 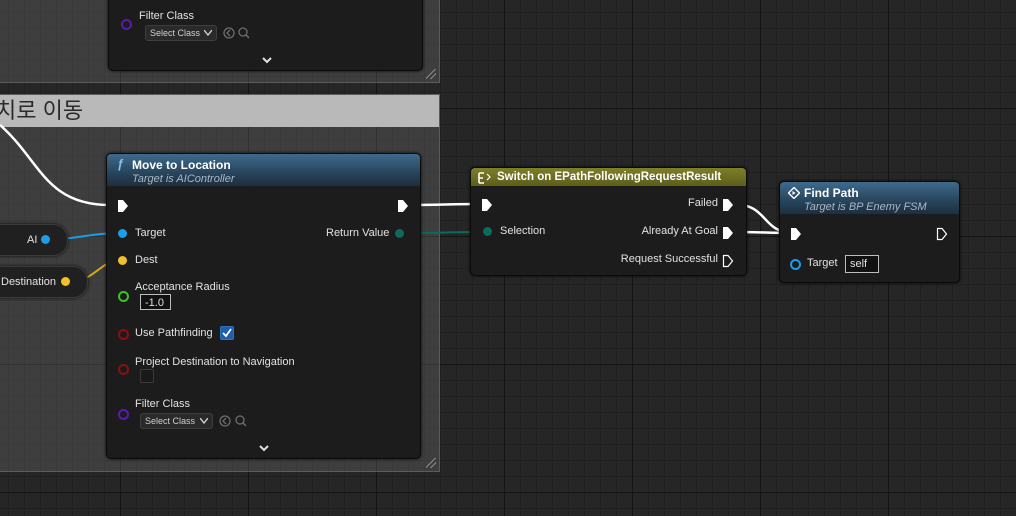 What do you see at coordinates (431, 463) in the screenshot?
I see `comment-resize-handle` at bounding box center [431, 463].